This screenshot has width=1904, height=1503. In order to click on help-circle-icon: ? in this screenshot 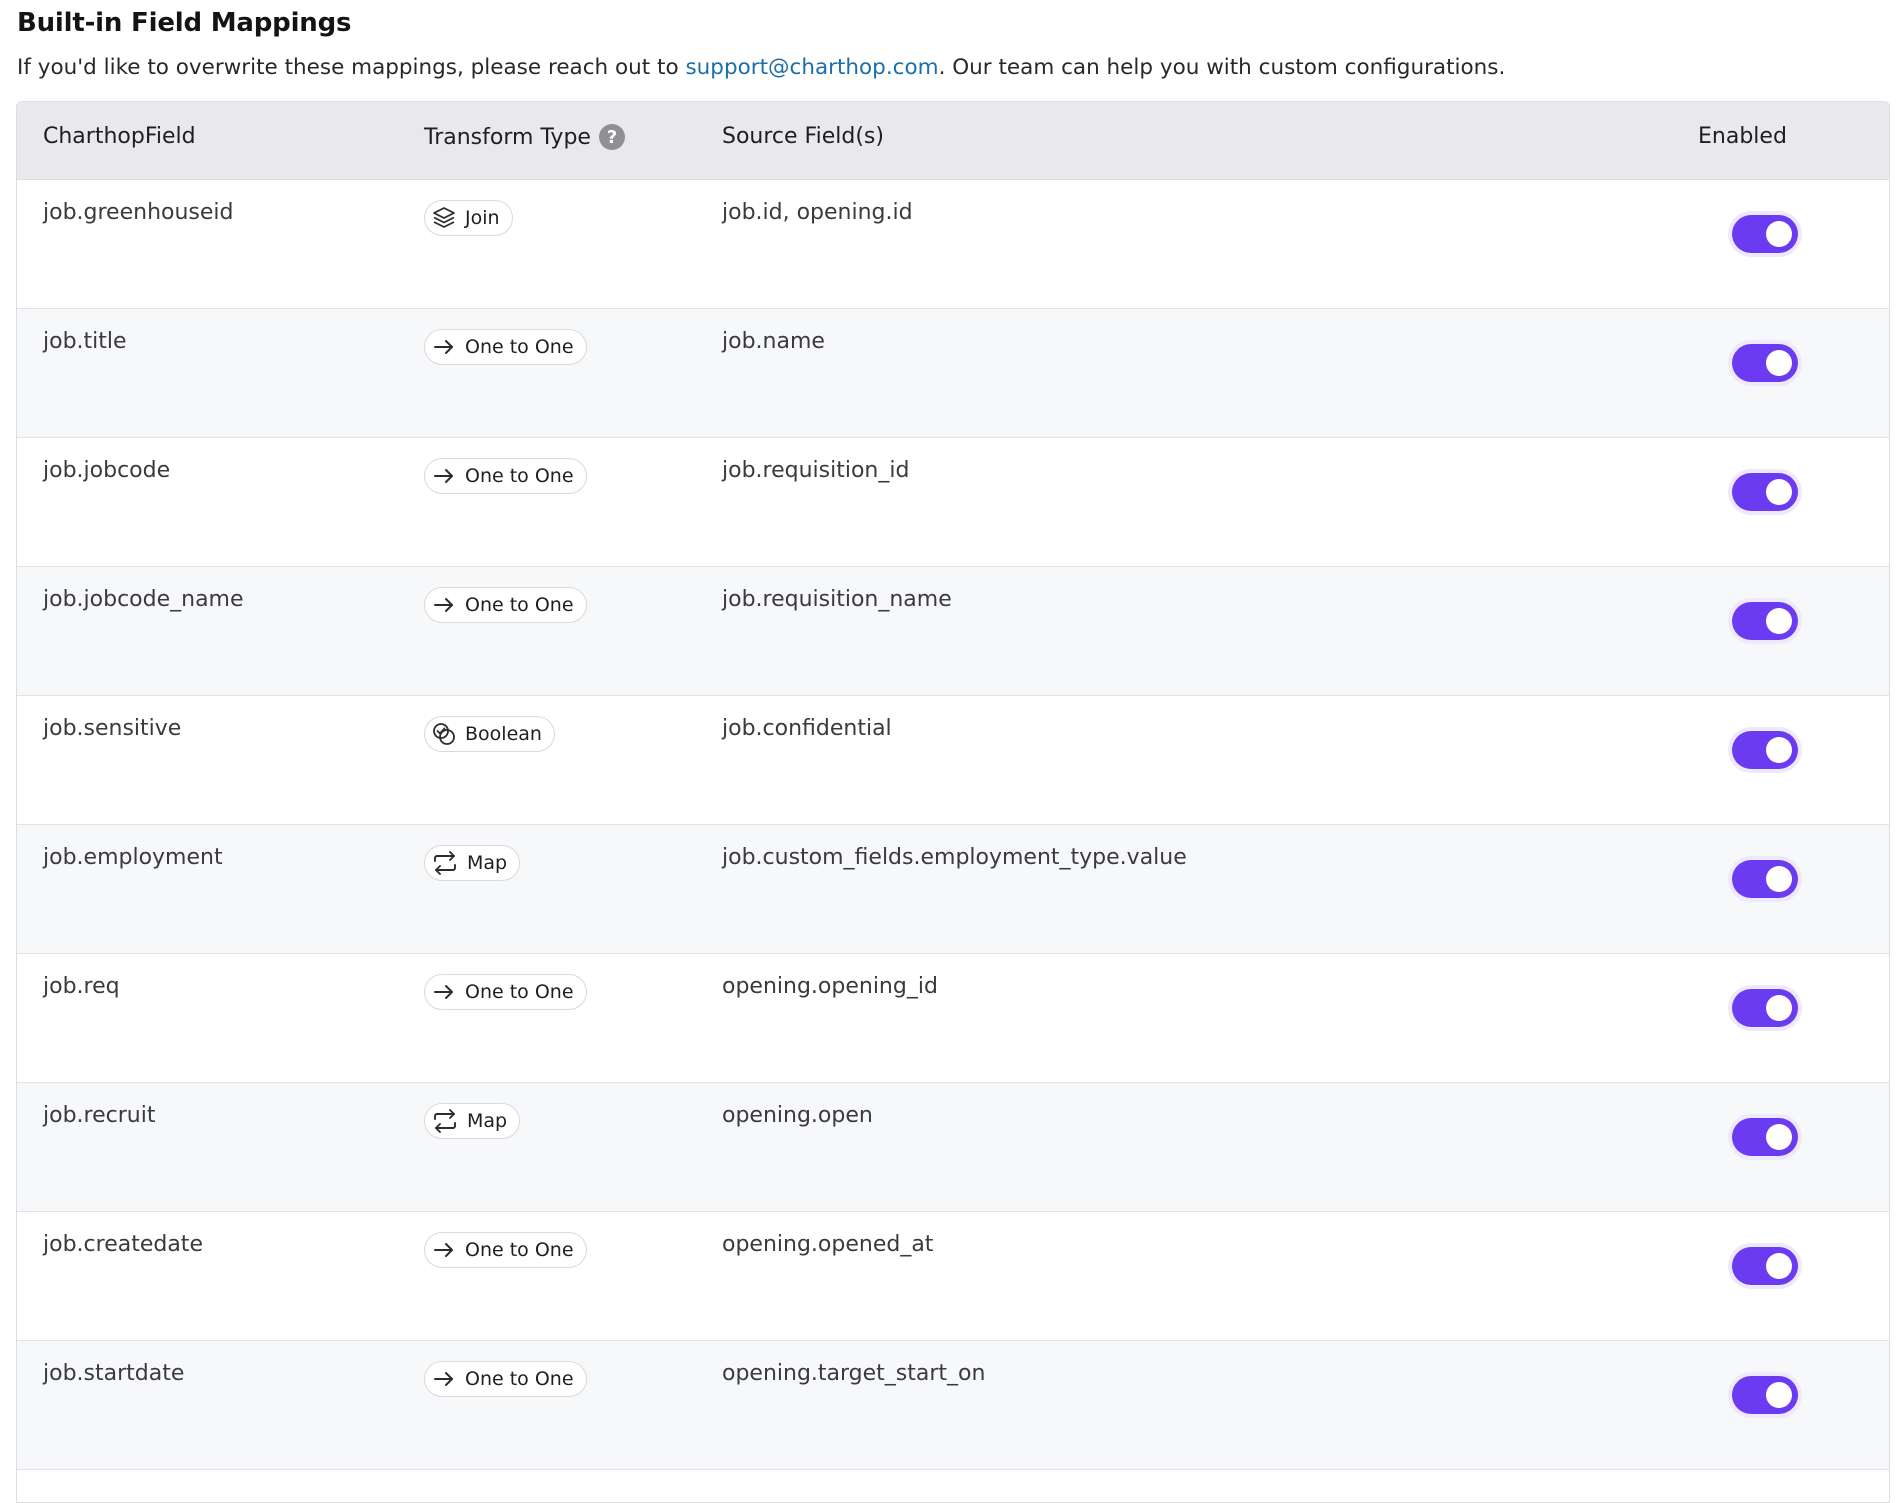, I will do `click(611, 137)`.